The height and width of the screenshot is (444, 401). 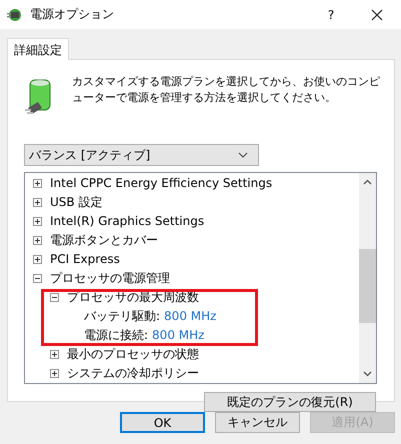 I want to click on tree-item: 最小のプロセッサの状態, so click(x=133, y=354).